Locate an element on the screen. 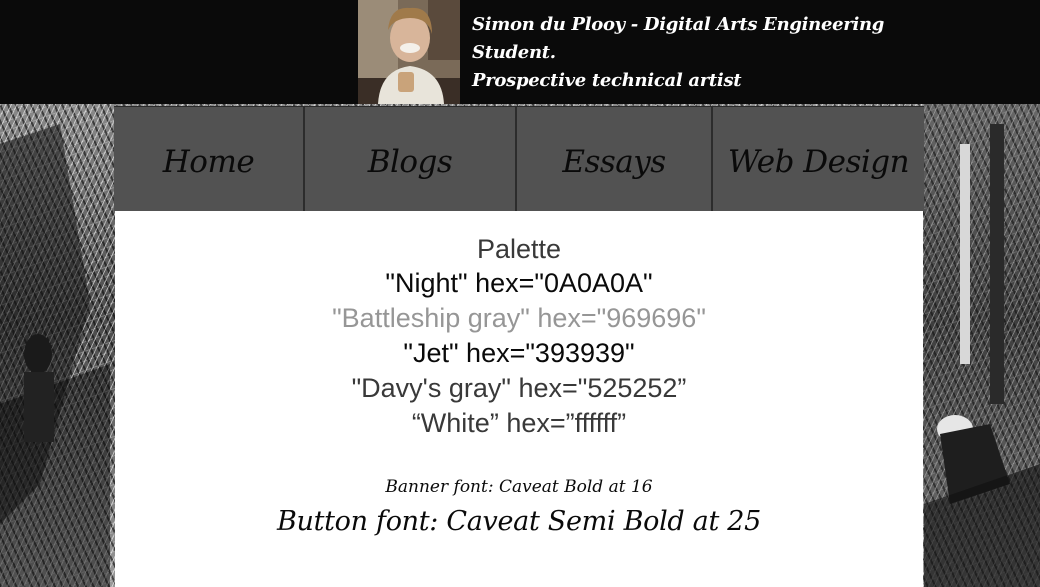 This screenshot has width=1040, height=587. nav-blogs-button: Blogs is located at coordinates (410, 159).